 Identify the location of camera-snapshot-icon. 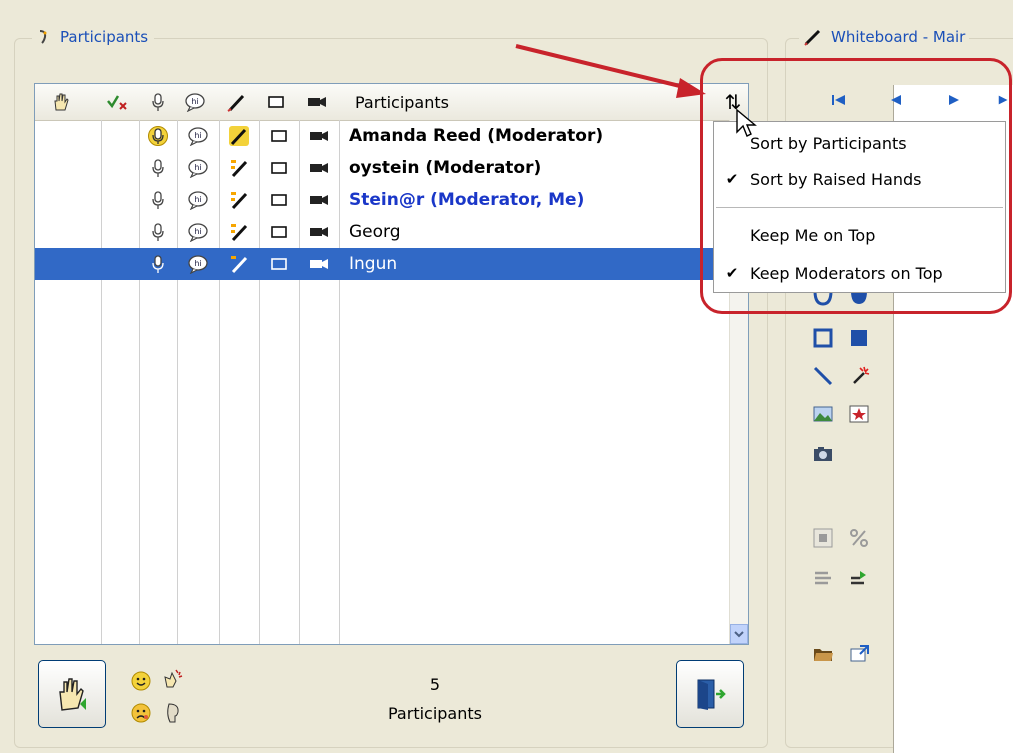
(823, 454).